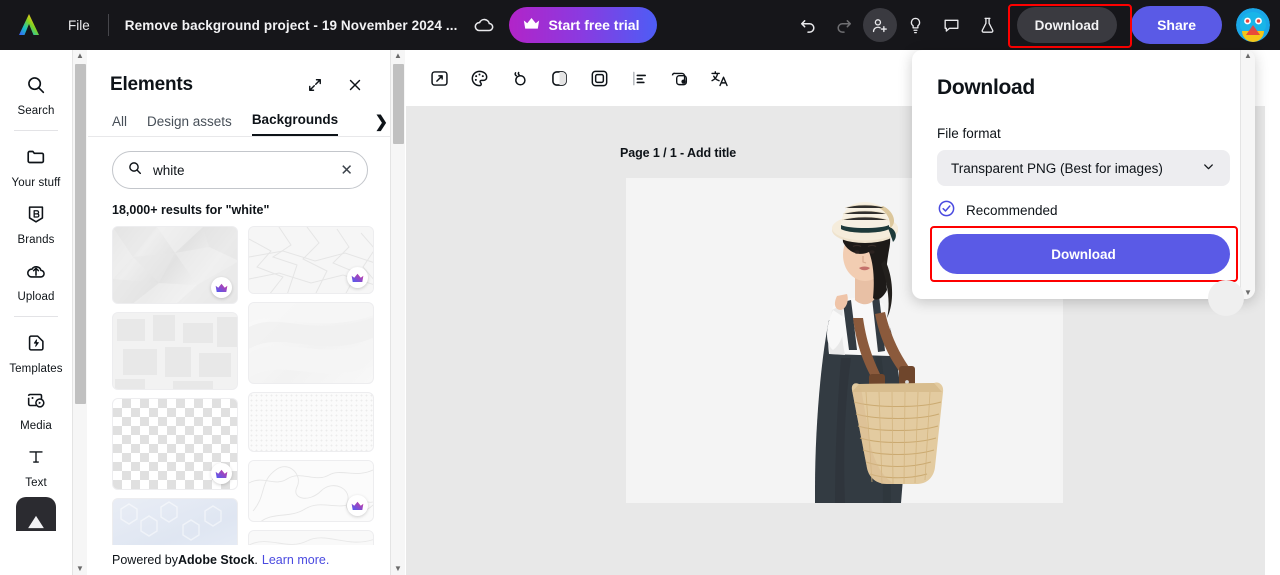 Image resolution: width=1280 pixels, height=575 pixels. What do you see at coordinates (844, 25) in the screenshot?
I see `redo-icon` at bounding box center [844, 25].